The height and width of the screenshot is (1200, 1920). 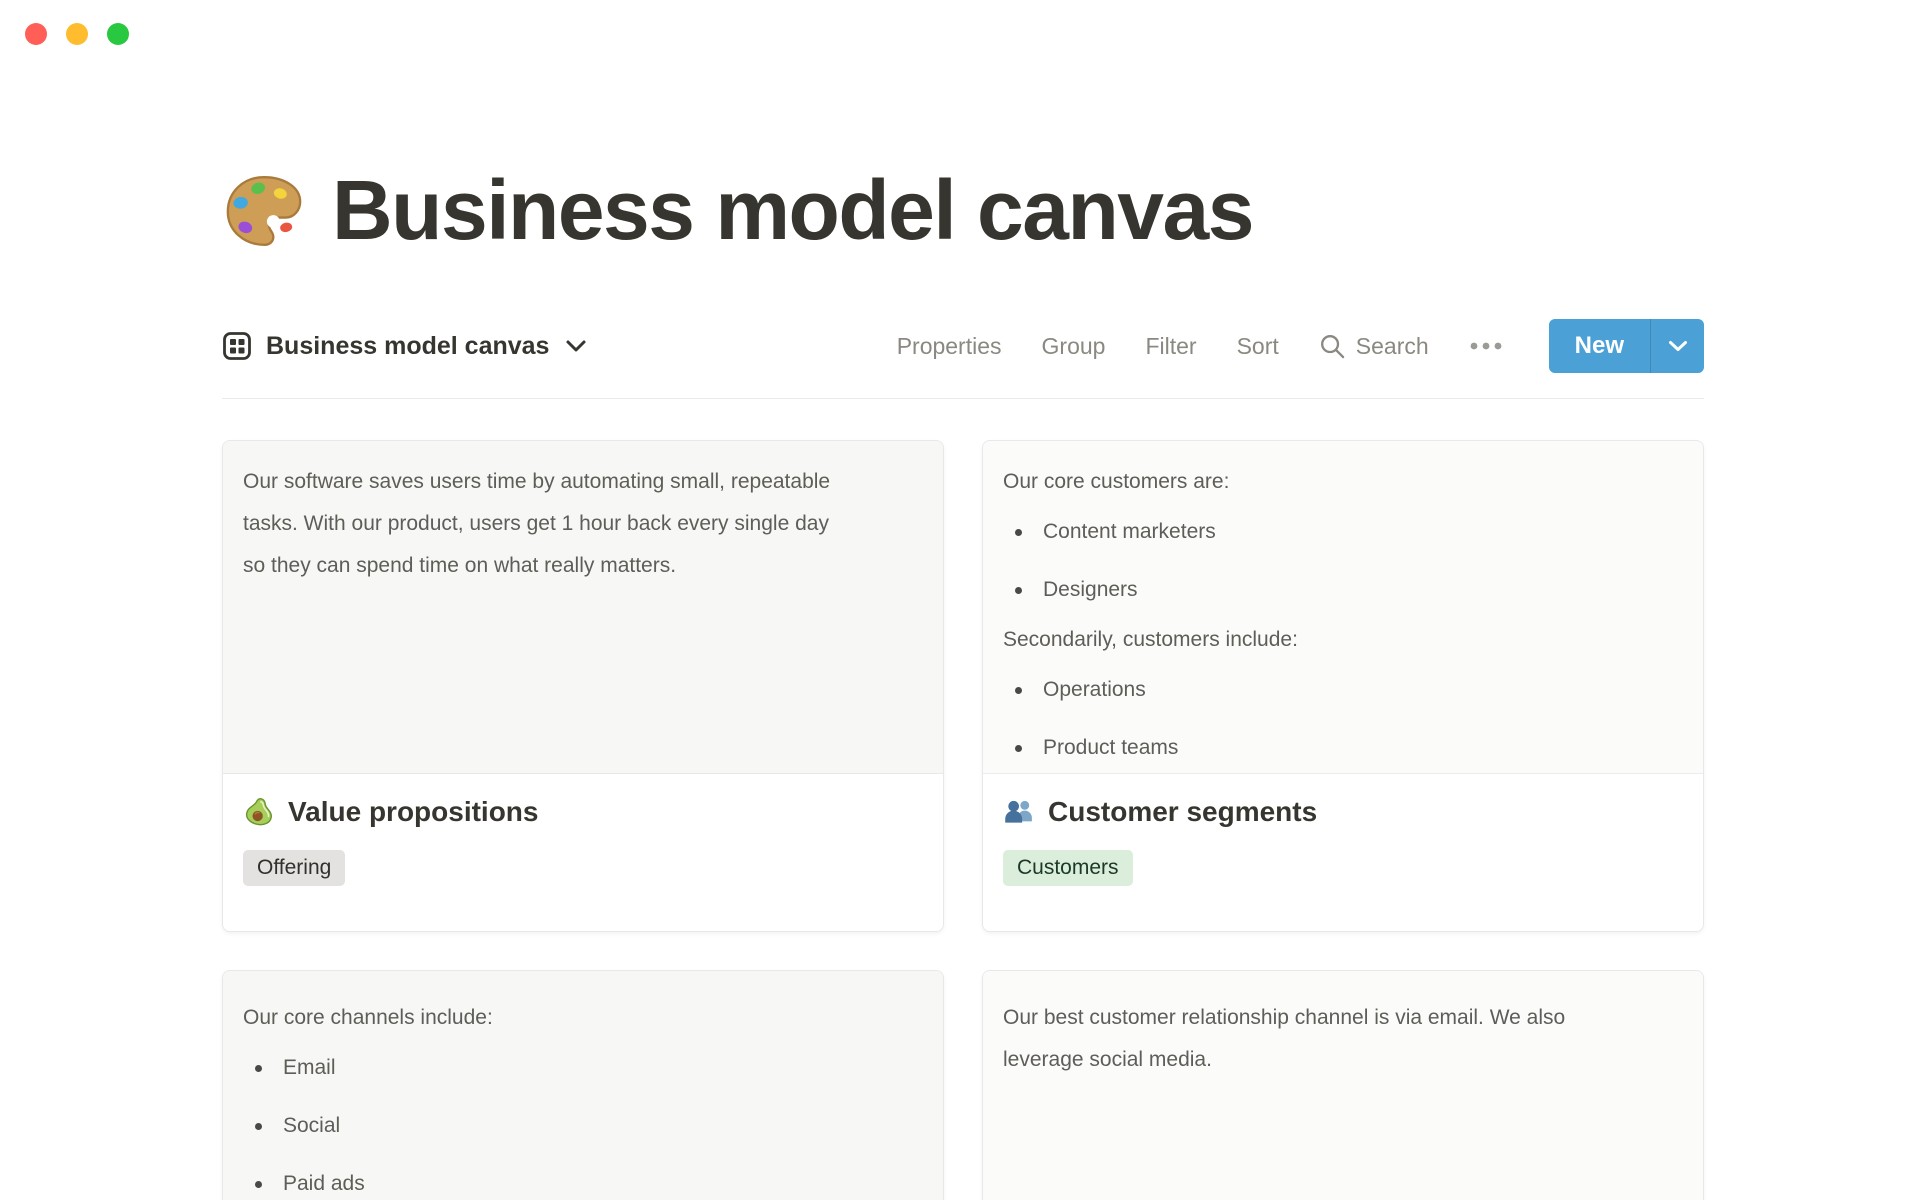 I want to click on avocado-icon, so click(x=259, y=812).